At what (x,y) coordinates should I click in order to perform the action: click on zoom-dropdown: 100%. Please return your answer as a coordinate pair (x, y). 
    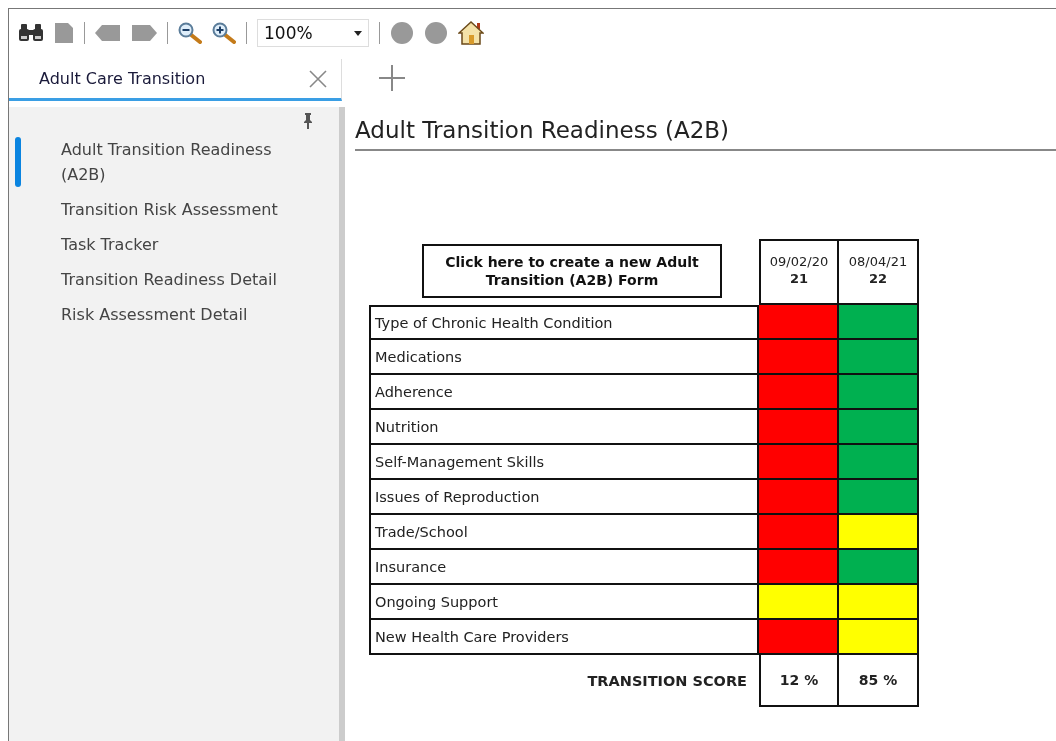
    Looking at the image, I should click on (313, 33).